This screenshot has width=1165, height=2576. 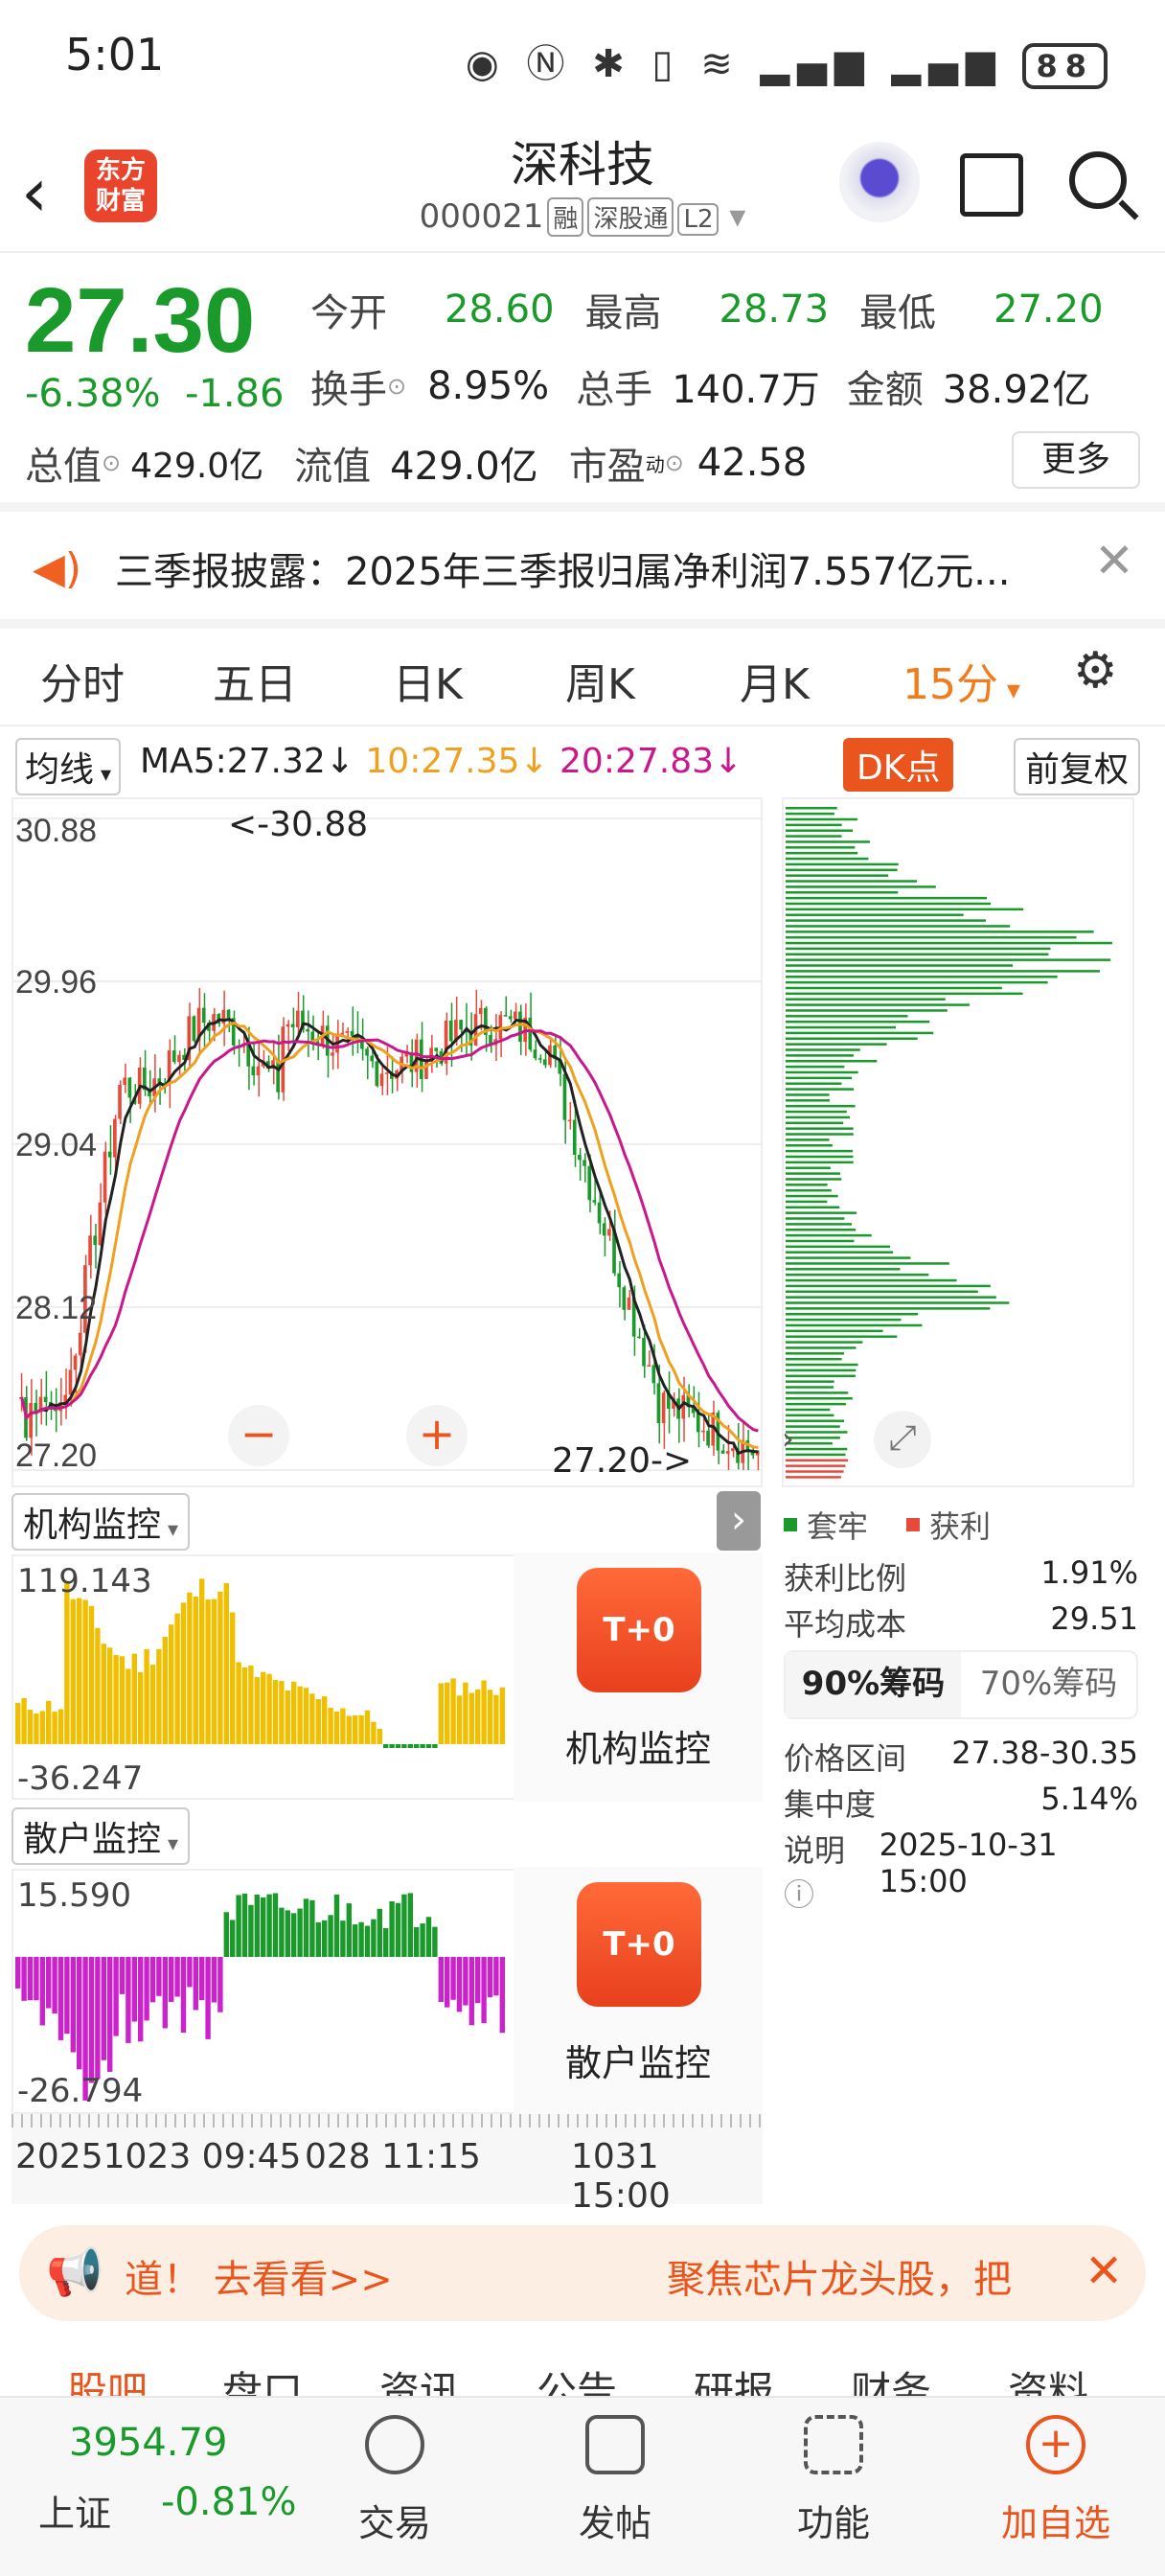 I want to click on index-name: 上证, so click(x=75, y=2510).